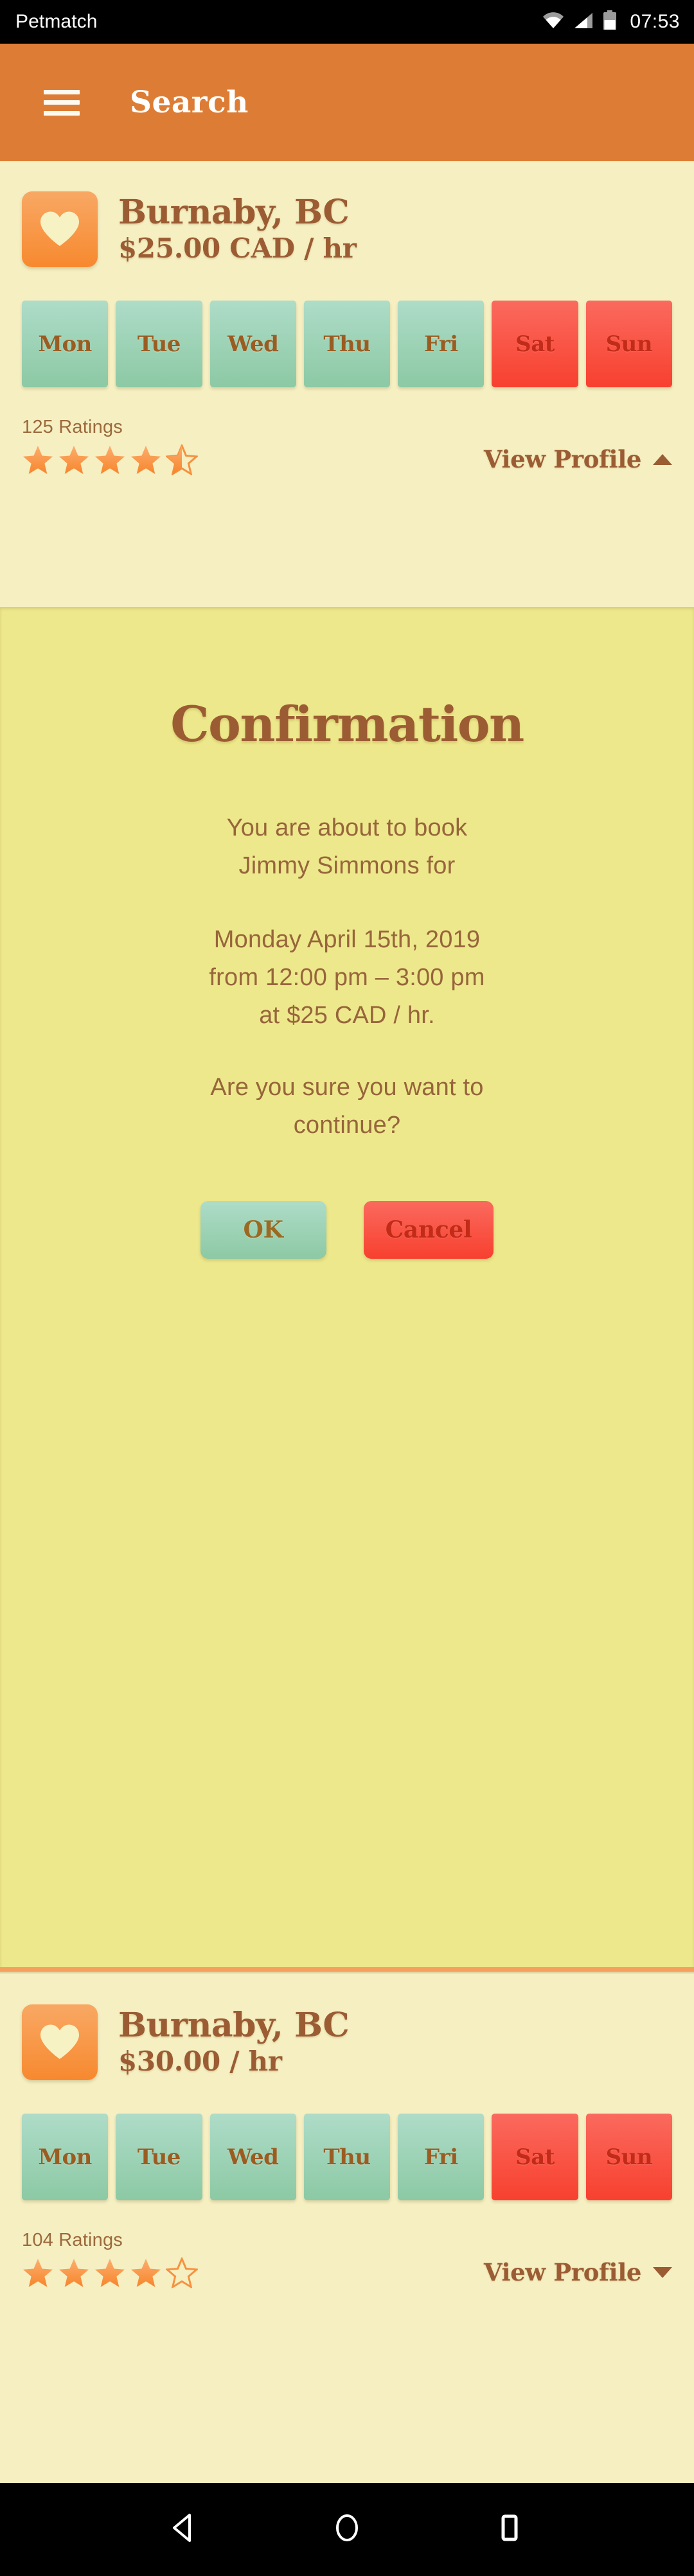 Image resolution: width=694 pixels, height=2576 pixels. Describe the element at coordinates (72, 2240) in the screenshot. I see `ratings-count: 104 Ratings` at that location.